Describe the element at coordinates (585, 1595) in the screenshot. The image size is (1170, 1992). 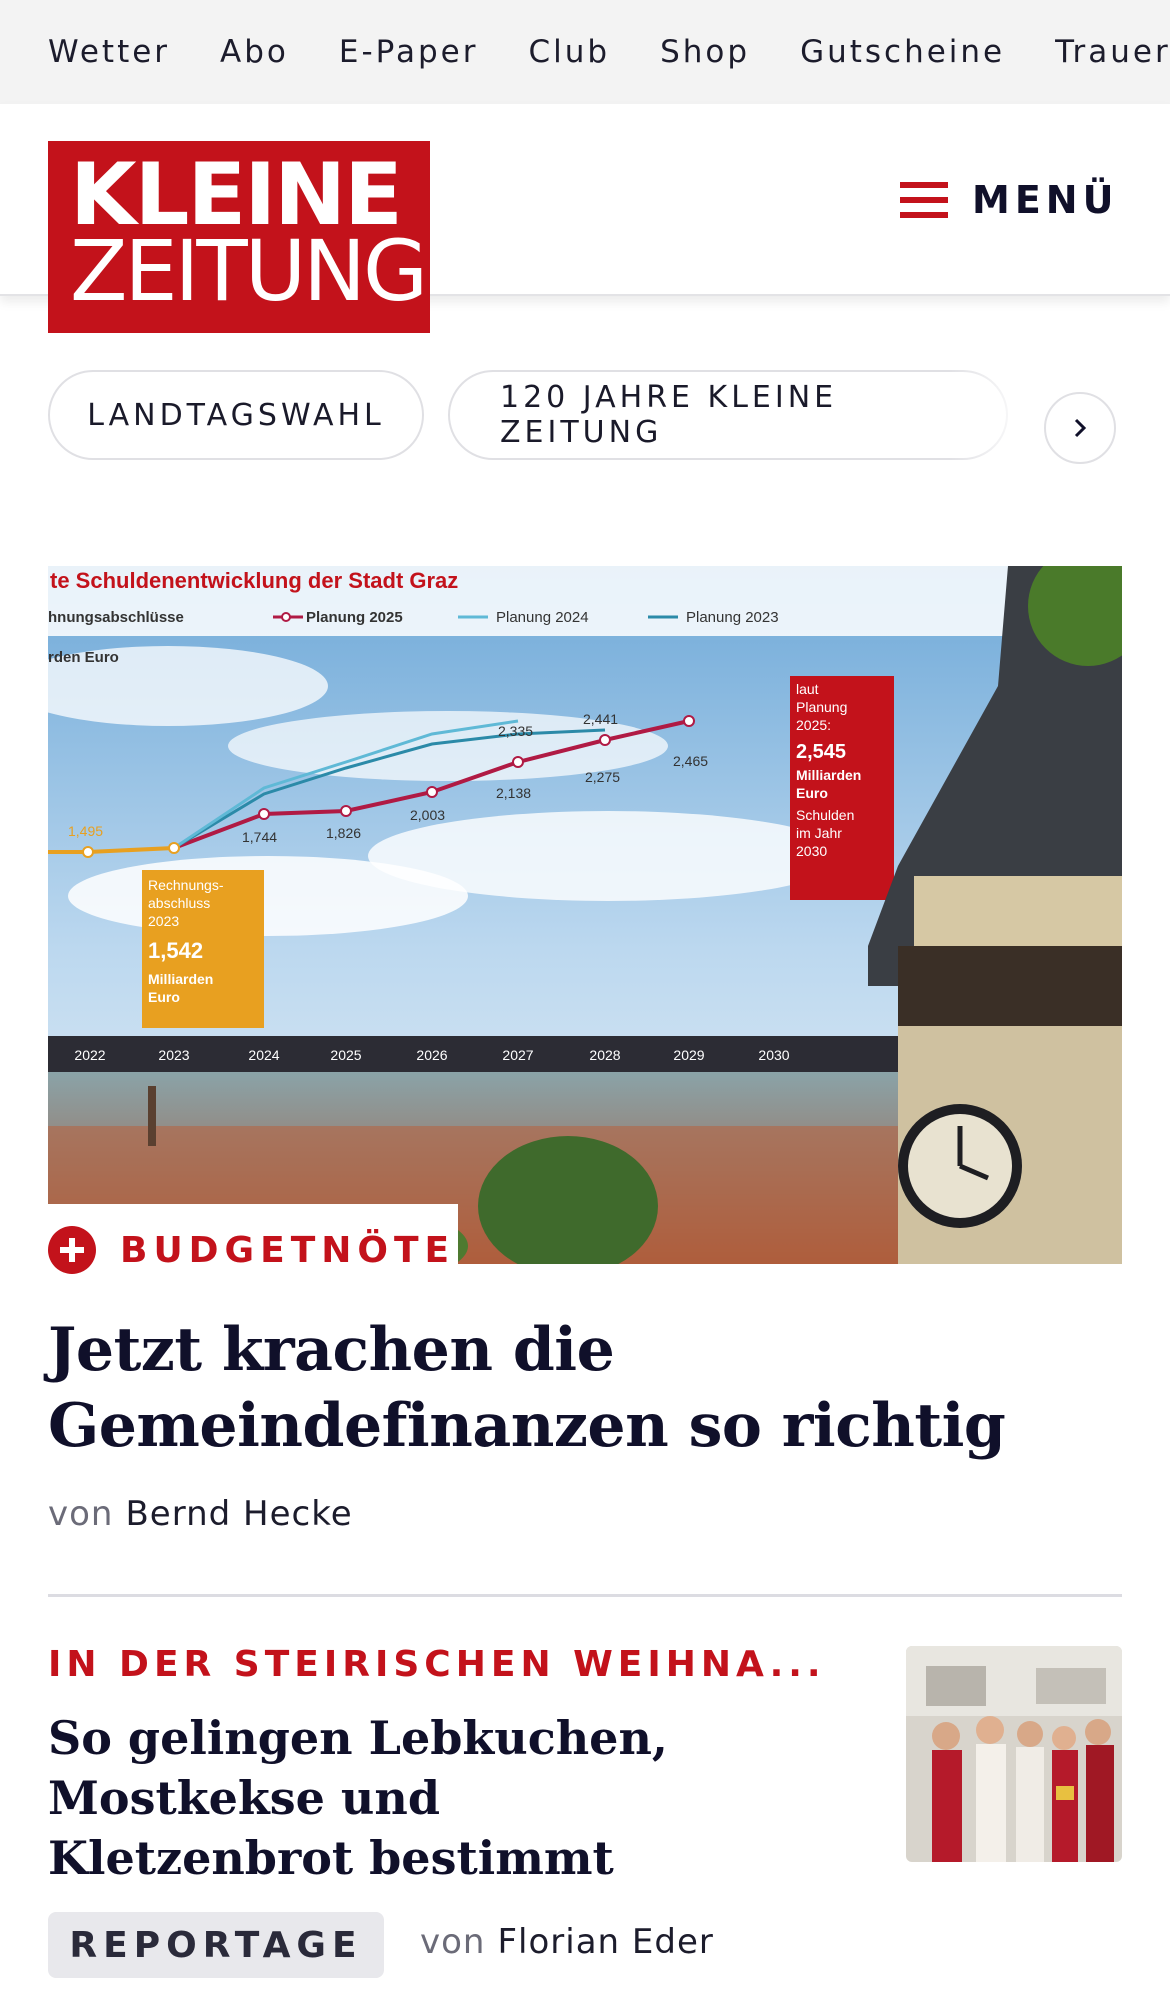
I see `article-divider` at that location.